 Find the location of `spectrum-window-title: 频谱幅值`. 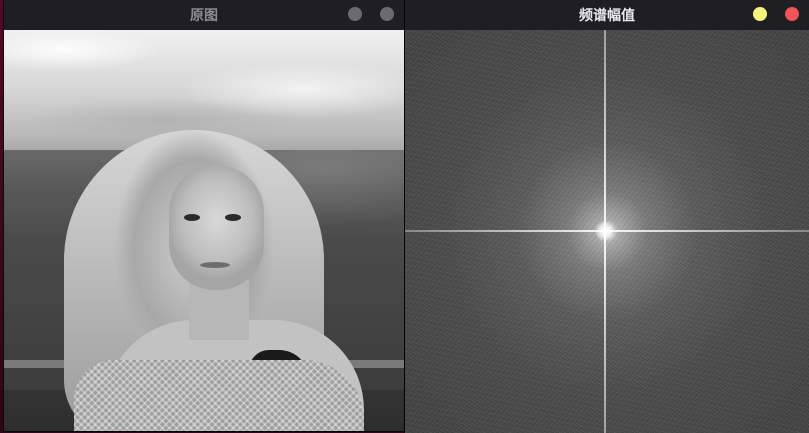

spectrum-window-title: 频谱幅值 is located at coordinates (607, 16).